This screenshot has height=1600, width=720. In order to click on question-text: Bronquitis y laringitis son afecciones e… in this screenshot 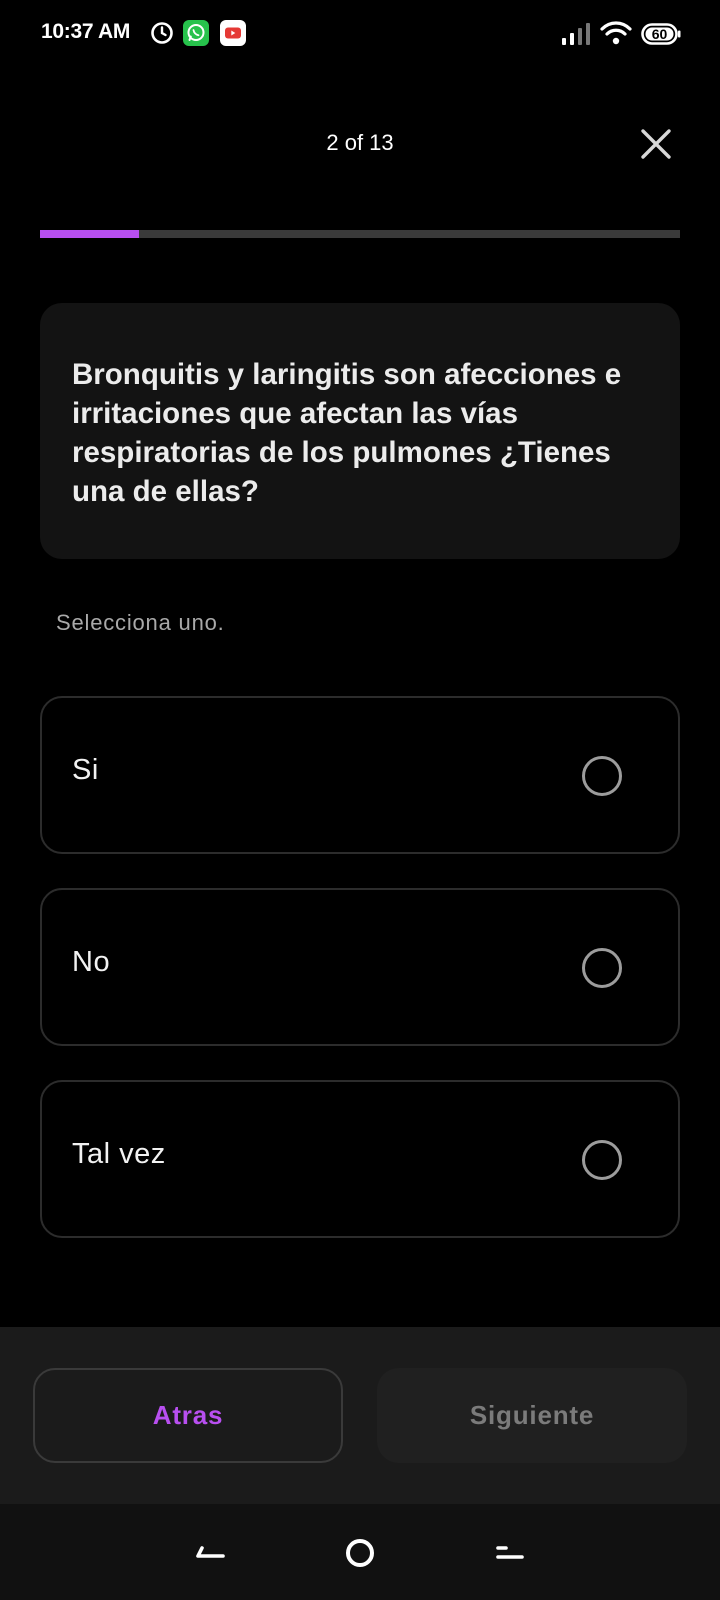, I will do `click(347, 433)`.